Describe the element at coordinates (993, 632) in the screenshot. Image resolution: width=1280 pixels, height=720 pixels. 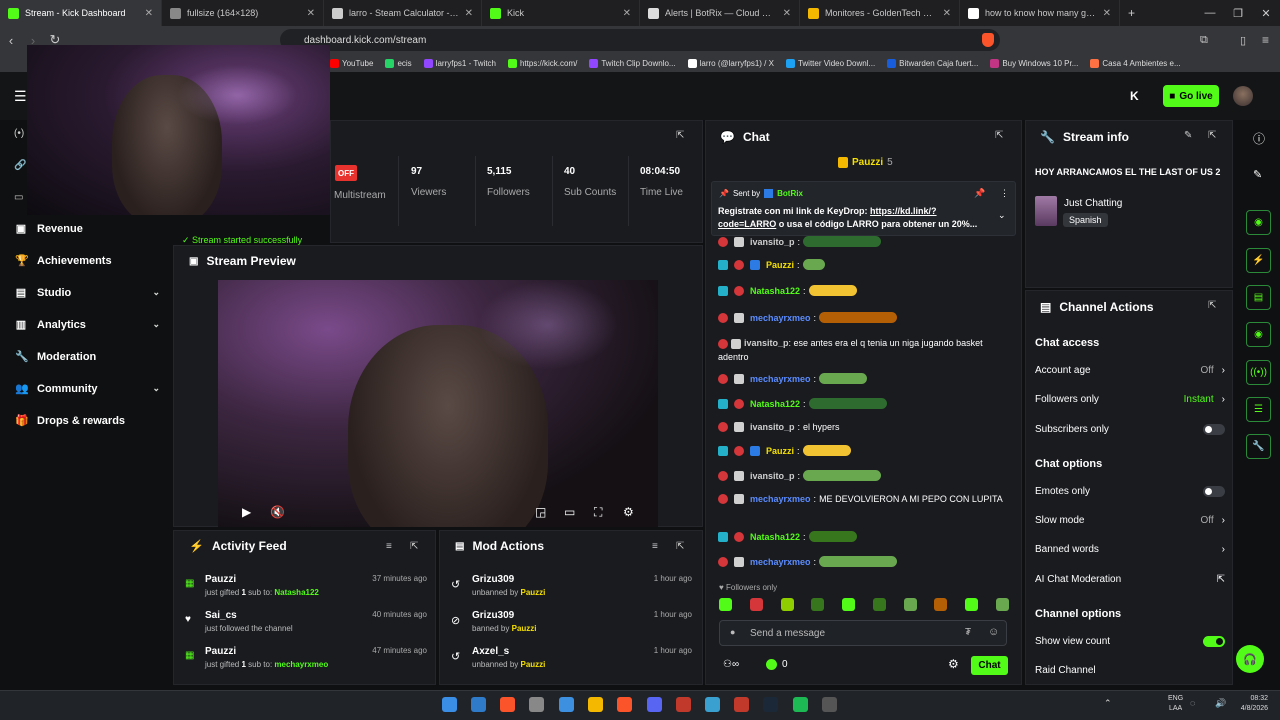
I see `emoji-icon: ☺` at that location.